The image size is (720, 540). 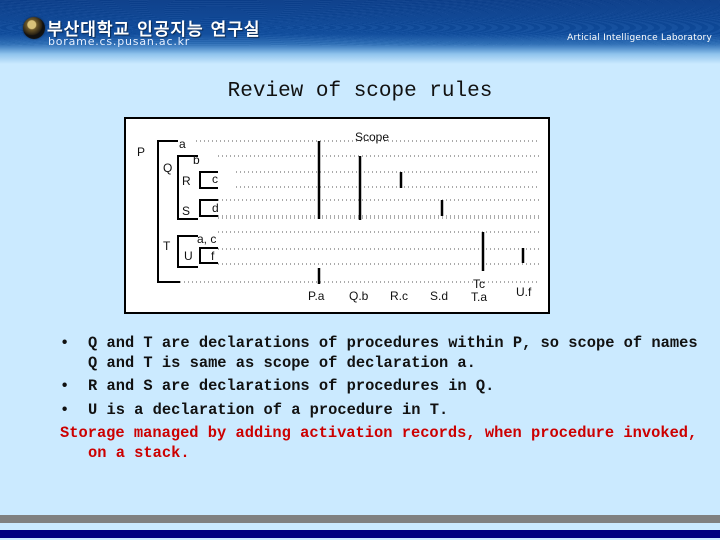 I want to click on scope-label-r-c: R.c, so click(x=399, y=296).